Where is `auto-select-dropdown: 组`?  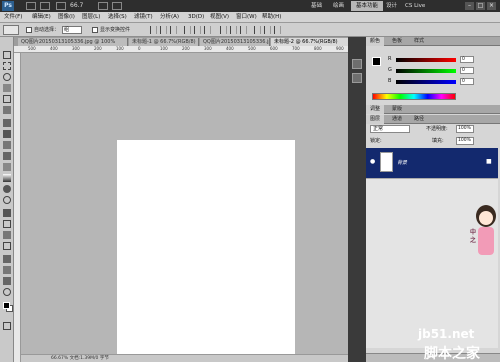 auto-select-dropdown: 组 is located at coordinates (72, 30).